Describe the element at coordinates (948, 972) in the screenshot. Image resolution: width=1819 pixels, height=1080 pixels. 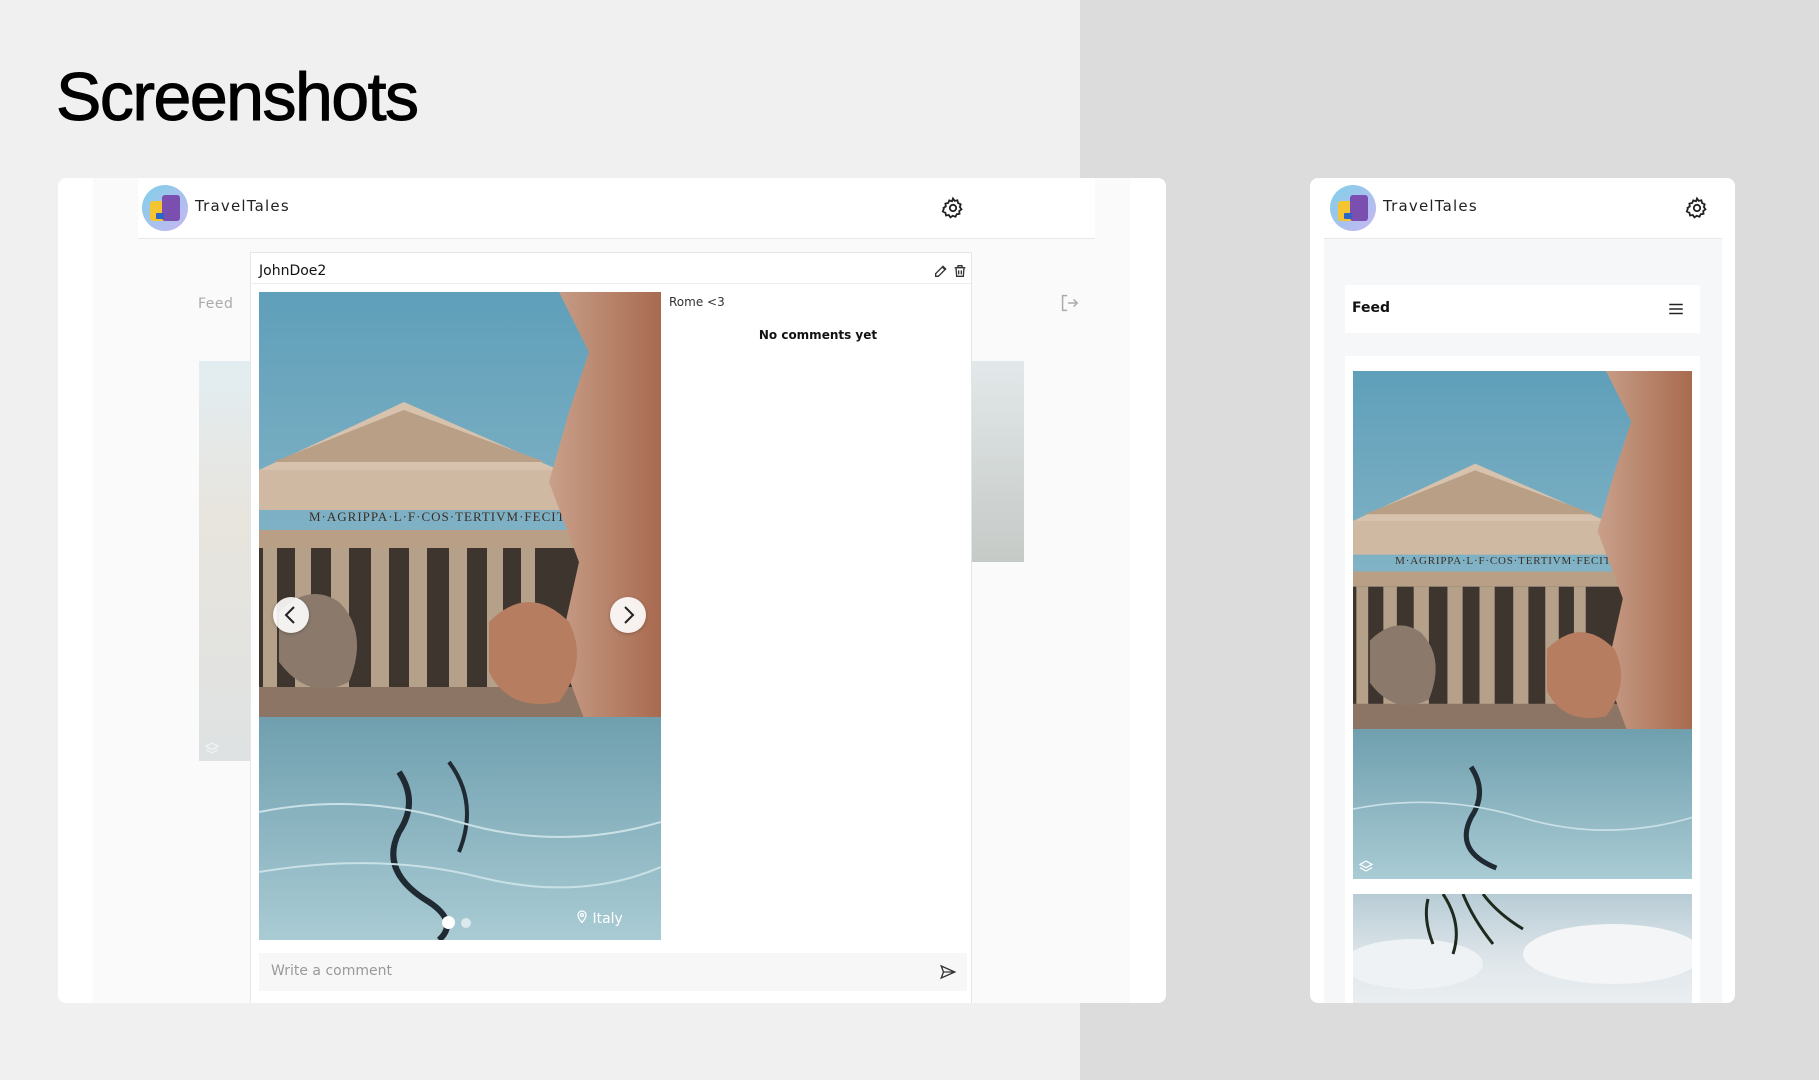
I see `send-icon` at that location.